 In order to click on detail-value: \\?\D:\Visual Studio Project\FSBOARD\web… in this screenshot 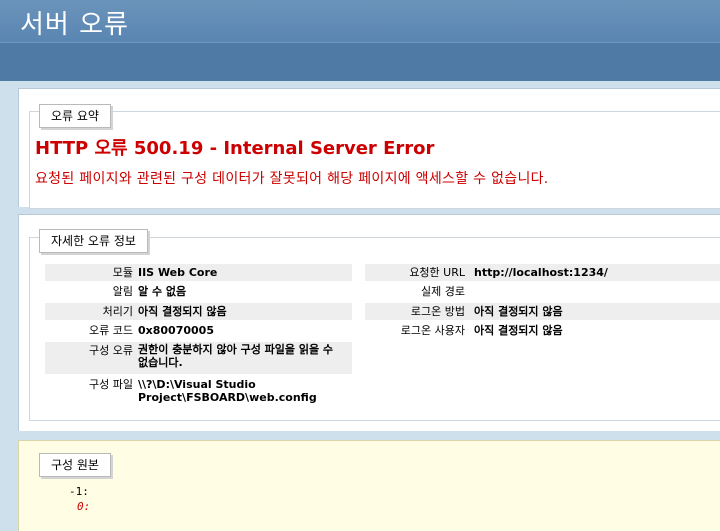, I will do `click(227, 391)`.